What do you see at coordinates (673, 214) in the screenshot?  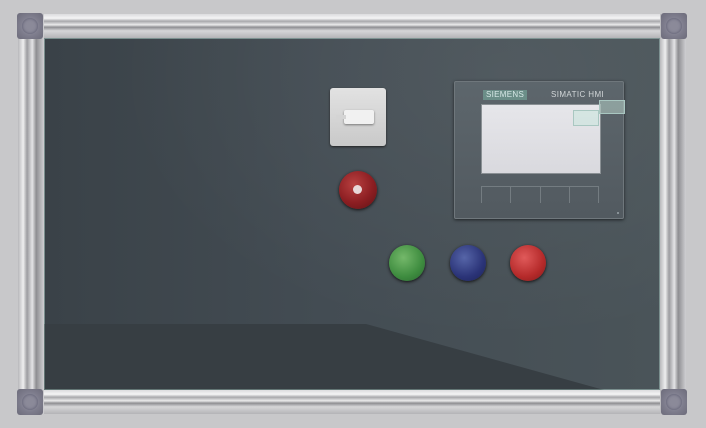 I see `frame-right-rail` at bounding box center [673, 214].